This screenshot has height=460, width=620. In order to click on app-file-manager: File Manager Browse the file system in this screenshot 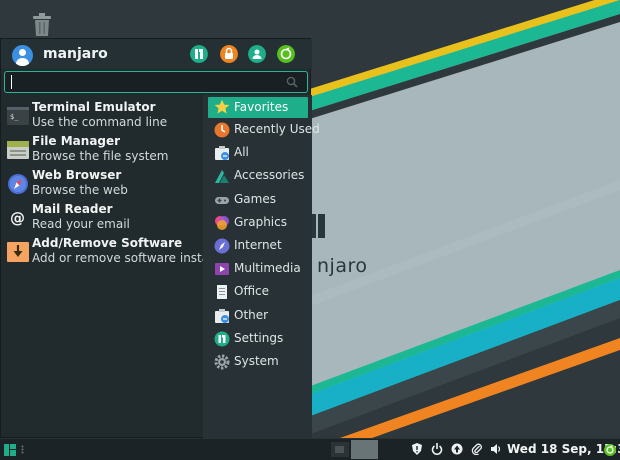, I will do `click(102, 148)`.